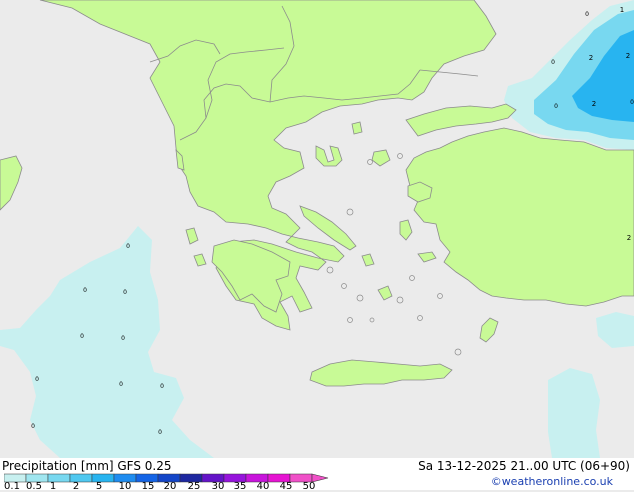 Image resolution: width=634 pixels, height=492 pixels. Describe the element at coordinates (263, 486) in the screenshot. I see `legend-tick-label: 40` at that location.